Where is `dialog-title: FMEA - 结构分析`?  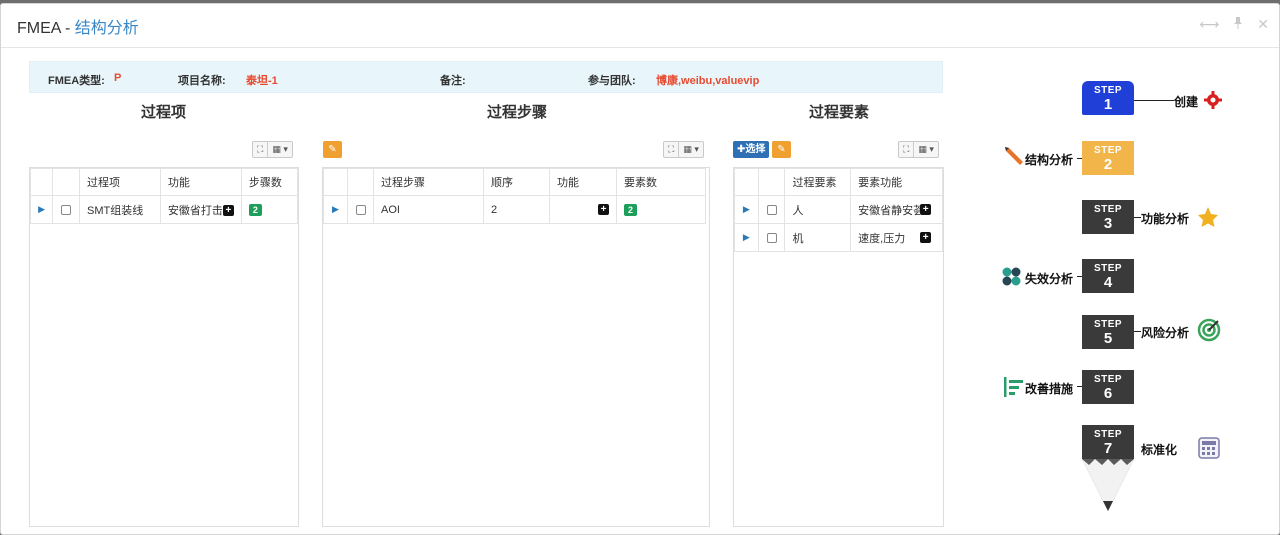 dialog-title: FMEA - 结构分析 is located at coordinates (78, 26).